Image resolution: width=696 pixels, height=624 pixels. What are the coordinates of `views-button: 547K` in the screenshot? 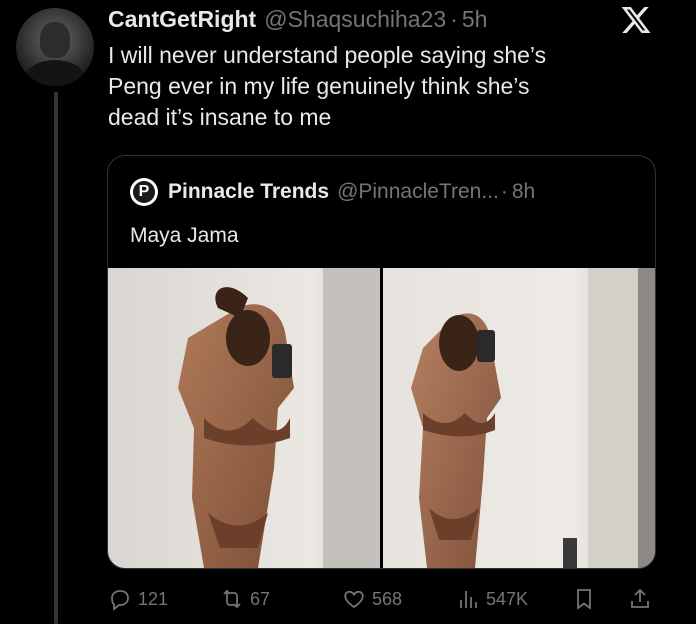 It's located at (492, 599).